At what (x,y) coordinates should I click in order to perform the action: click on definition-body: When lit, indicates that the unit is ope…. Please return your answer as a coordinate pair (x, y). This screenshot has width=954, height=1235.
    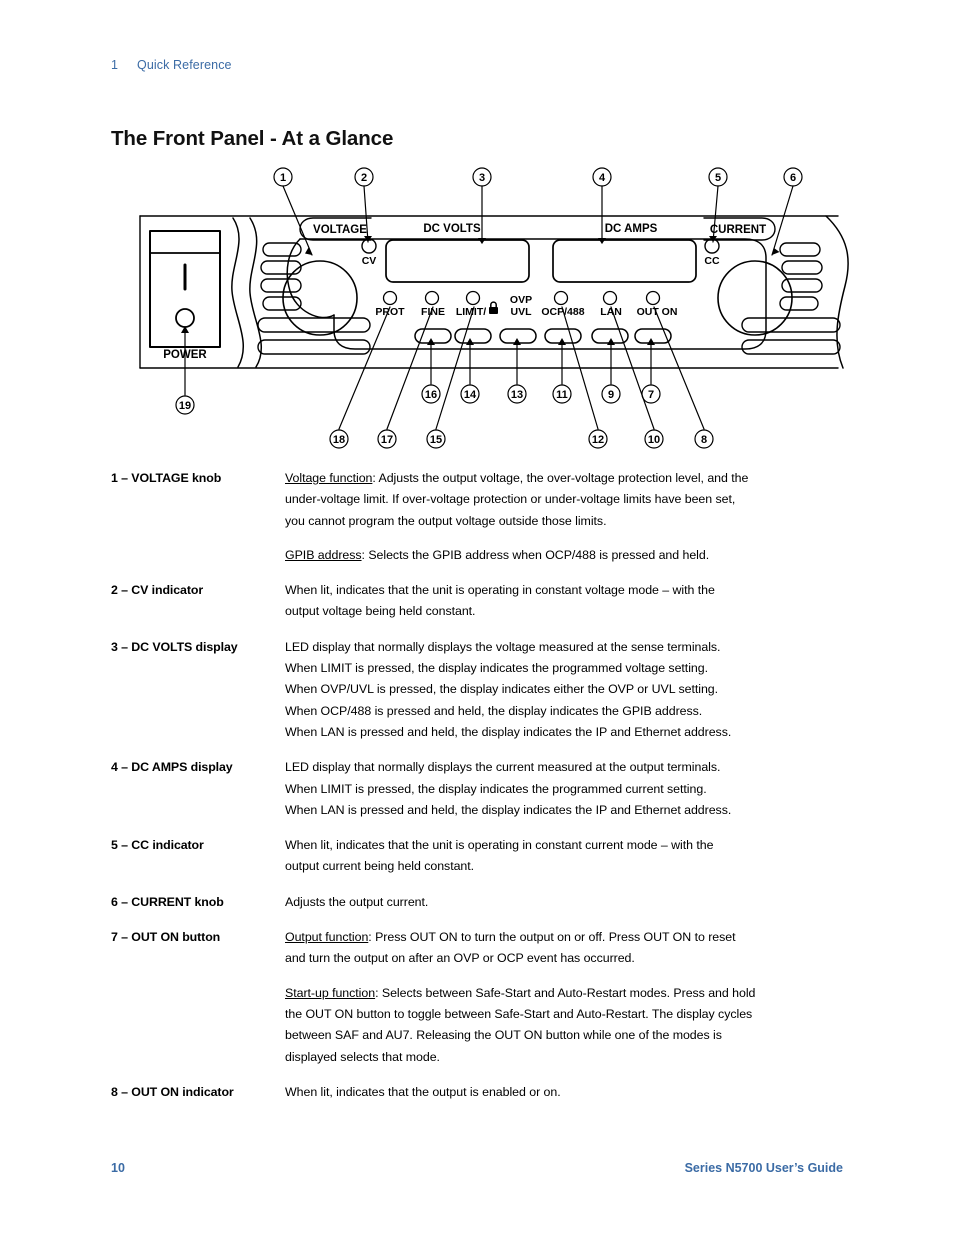
    Looking at the image, I should click on (568, 601).